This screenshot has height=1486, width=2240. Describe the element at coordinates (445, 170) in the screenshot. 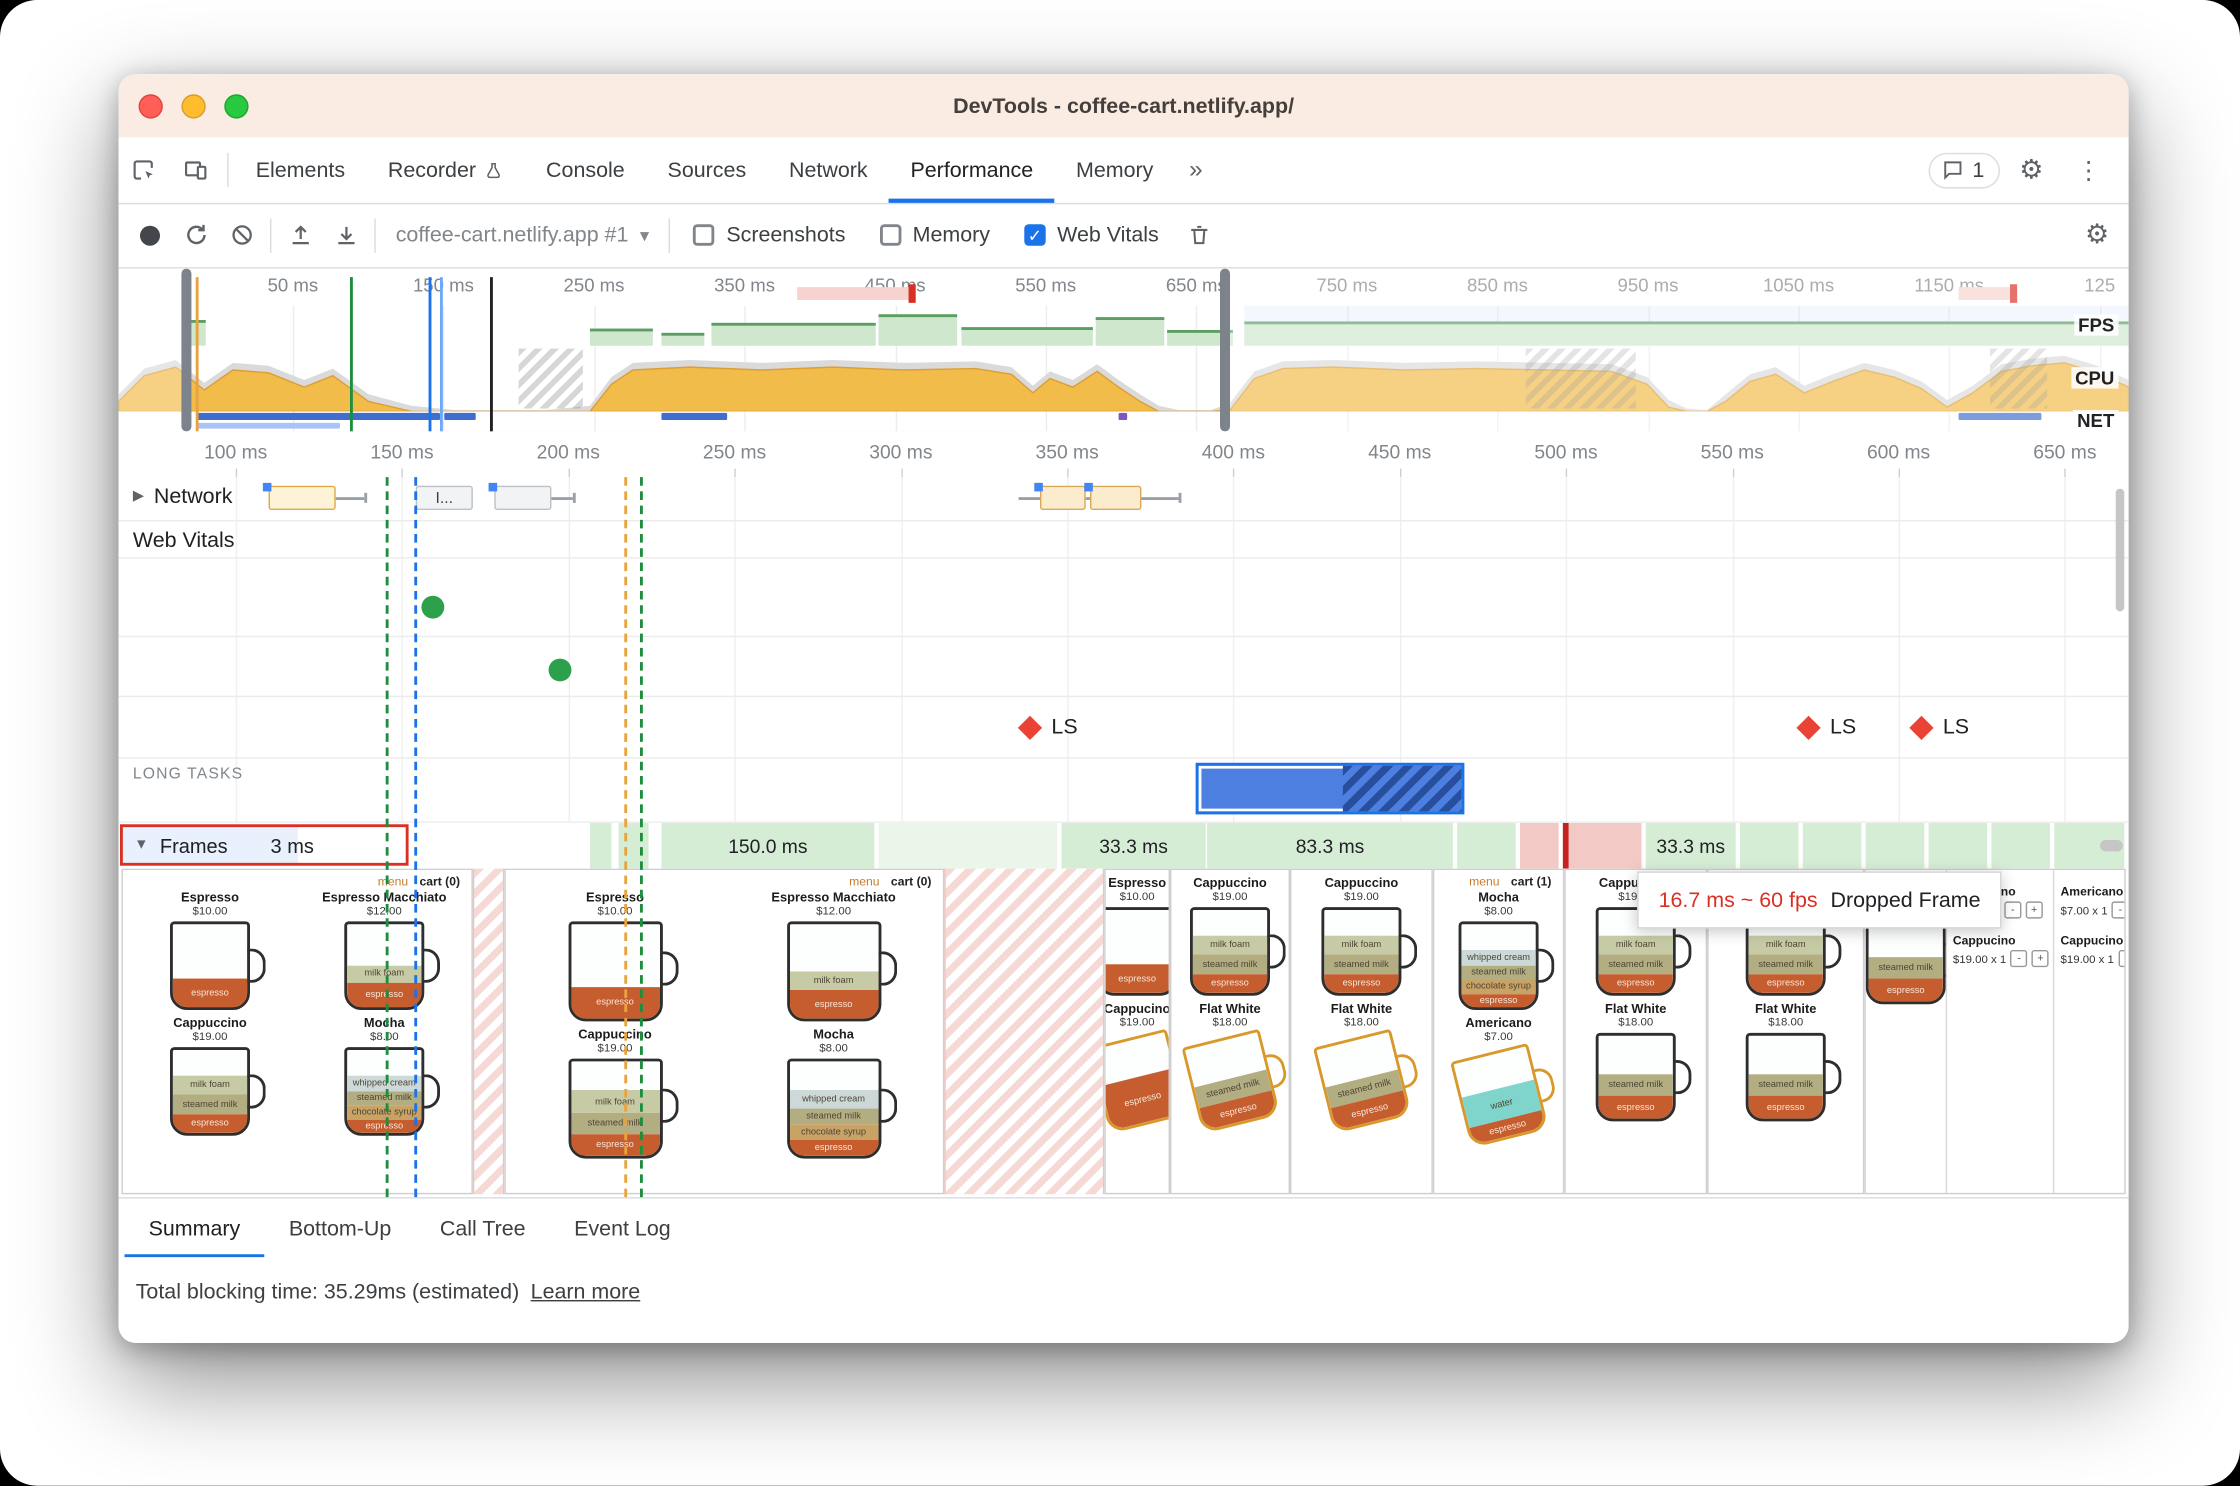

I see `tab-recorder: Recorder` at that location.